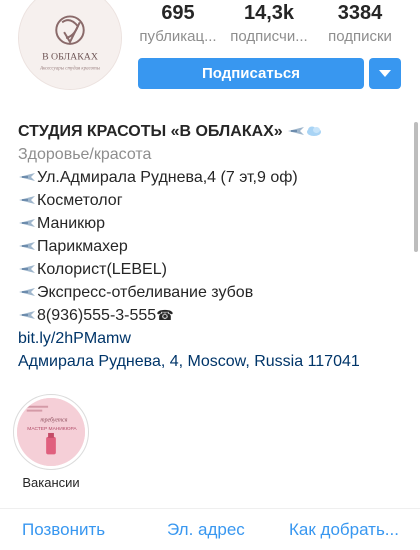  What do you see at coordinates (165, 315) in the screenshot?
I see `telephone-icon: ☎` at bounding box center [165, 315].